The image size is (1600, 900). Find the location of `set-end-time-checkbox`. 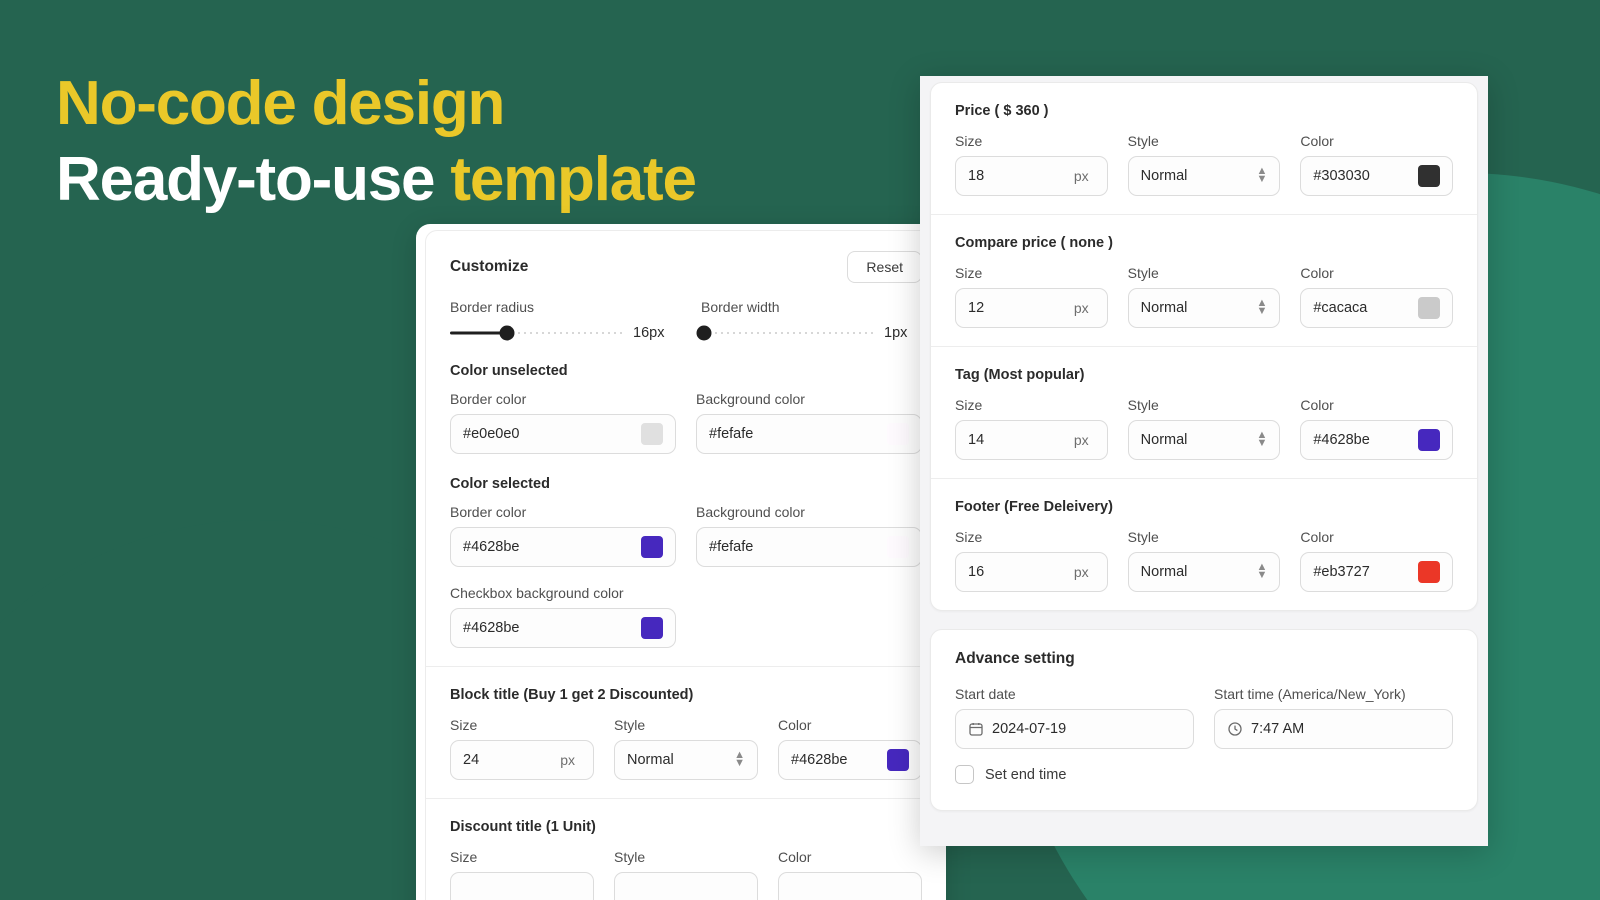

set-end-time-checkbox is located at coordinates (964, 774).